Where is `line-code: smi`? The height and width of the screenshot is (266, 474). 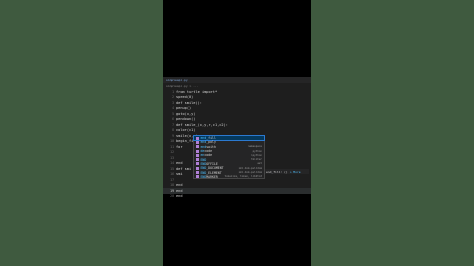
line-code: smi is located at coordinates (179, 174).